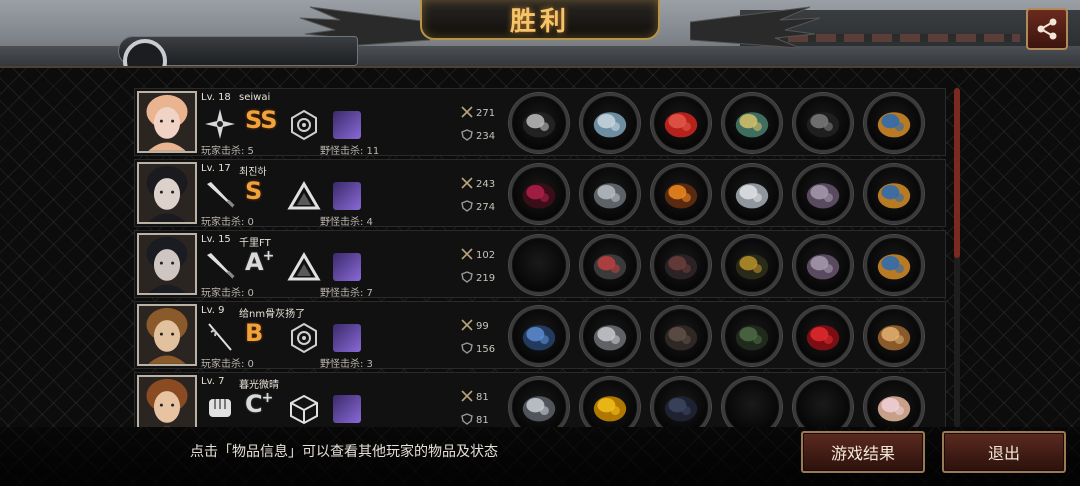 The width and height of the screenshot is (1080, 486). I want to click on scrollbar-thumb, so click(957, 173).